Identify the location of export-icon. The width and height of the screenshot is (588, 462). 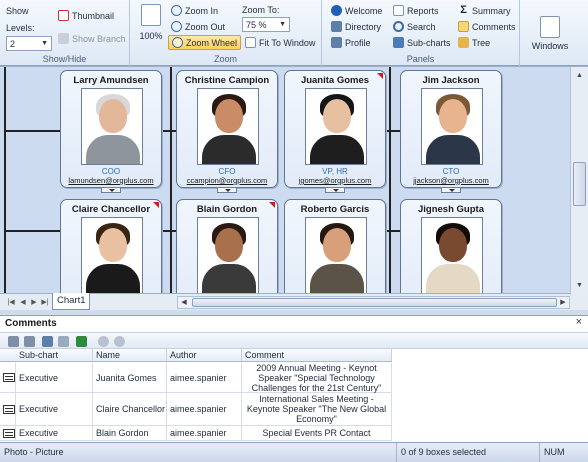
(47, 341).